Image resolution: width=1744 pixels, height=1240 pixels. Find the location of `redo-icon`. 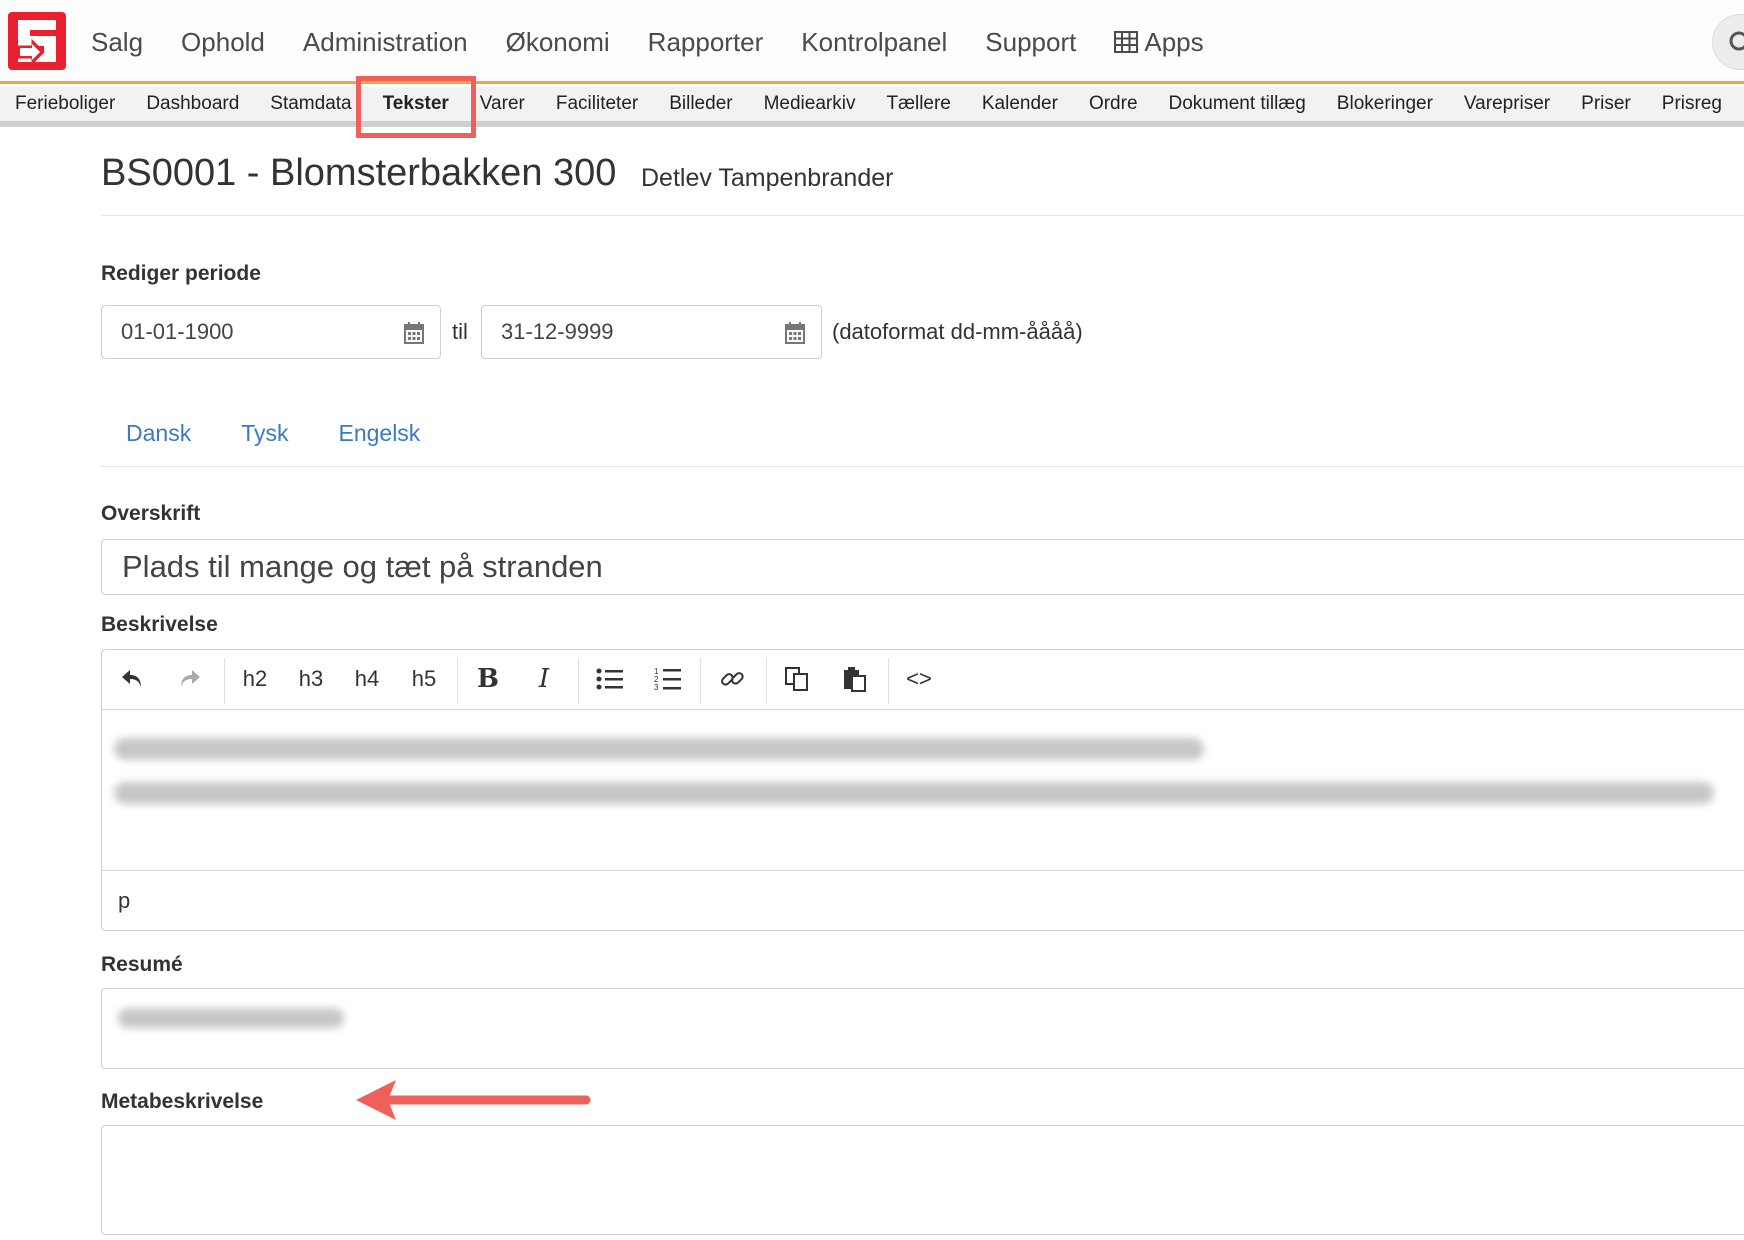

redo-icon is located at coordinates (190, 678).